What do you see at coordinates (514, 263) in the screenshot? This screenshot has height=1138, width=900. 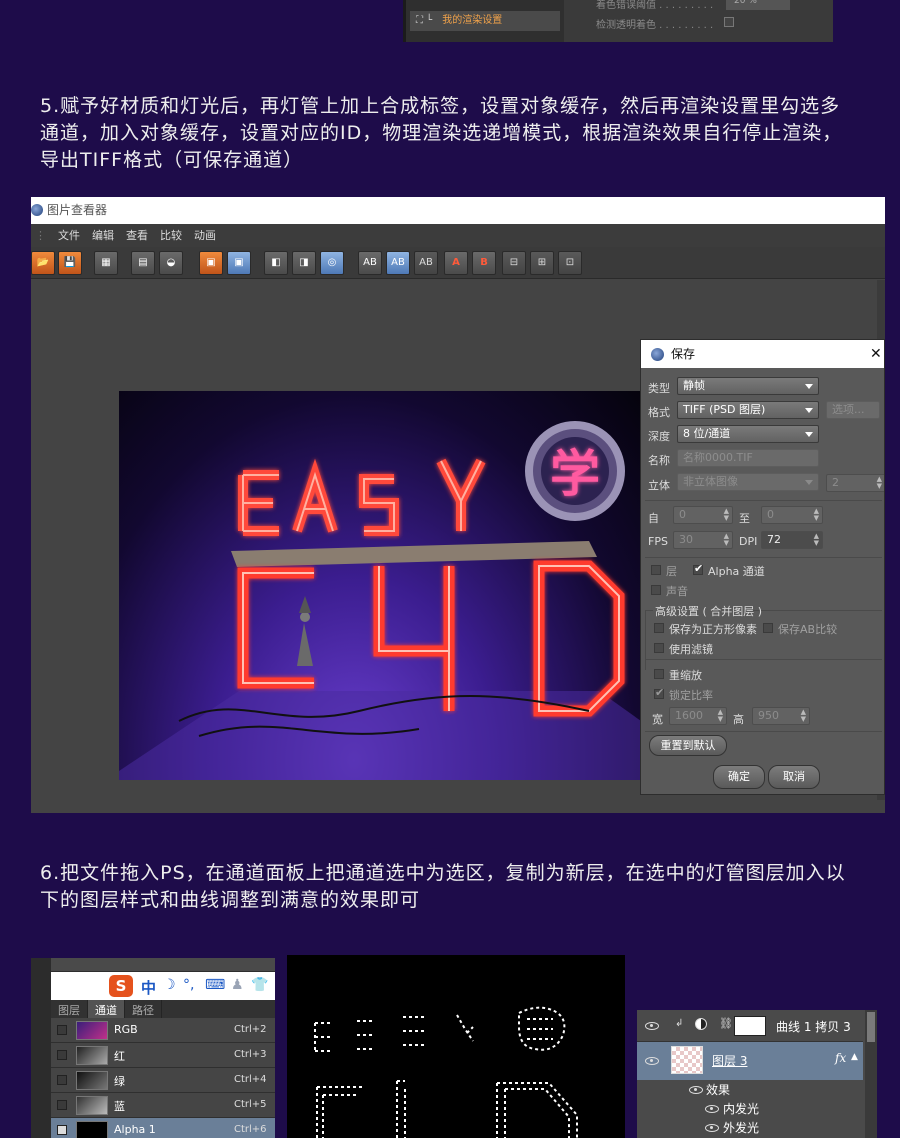 I see `compare-split-icon: ⊟` at bounding box center [514, 263].